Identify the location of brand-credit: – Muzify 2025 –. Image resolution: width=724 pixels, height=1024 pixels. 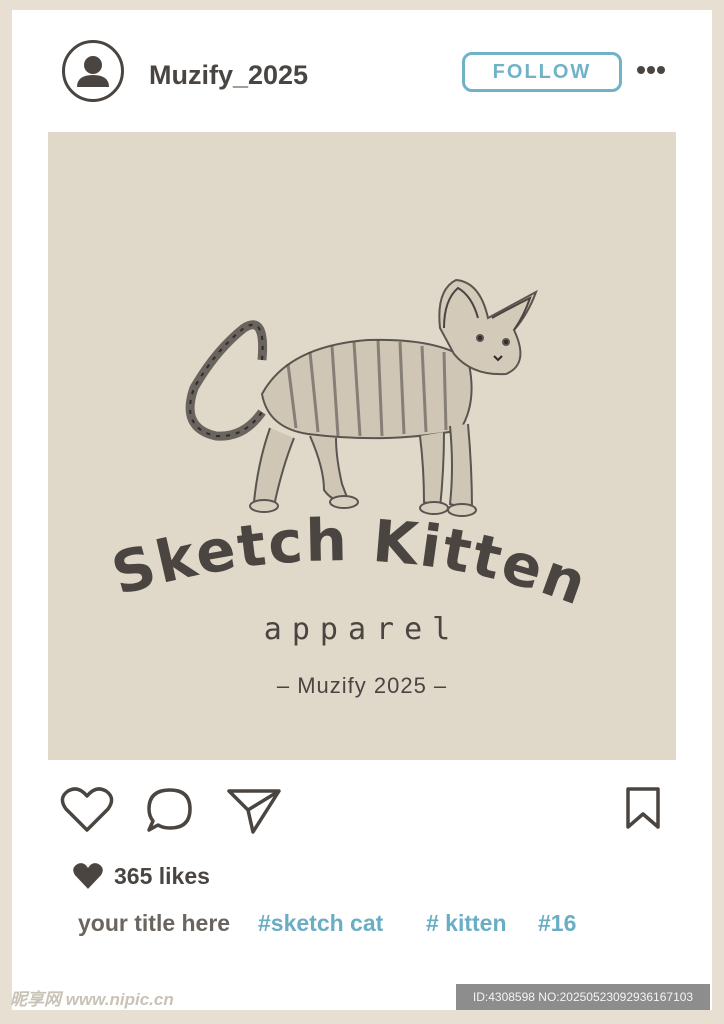
(362, 685).